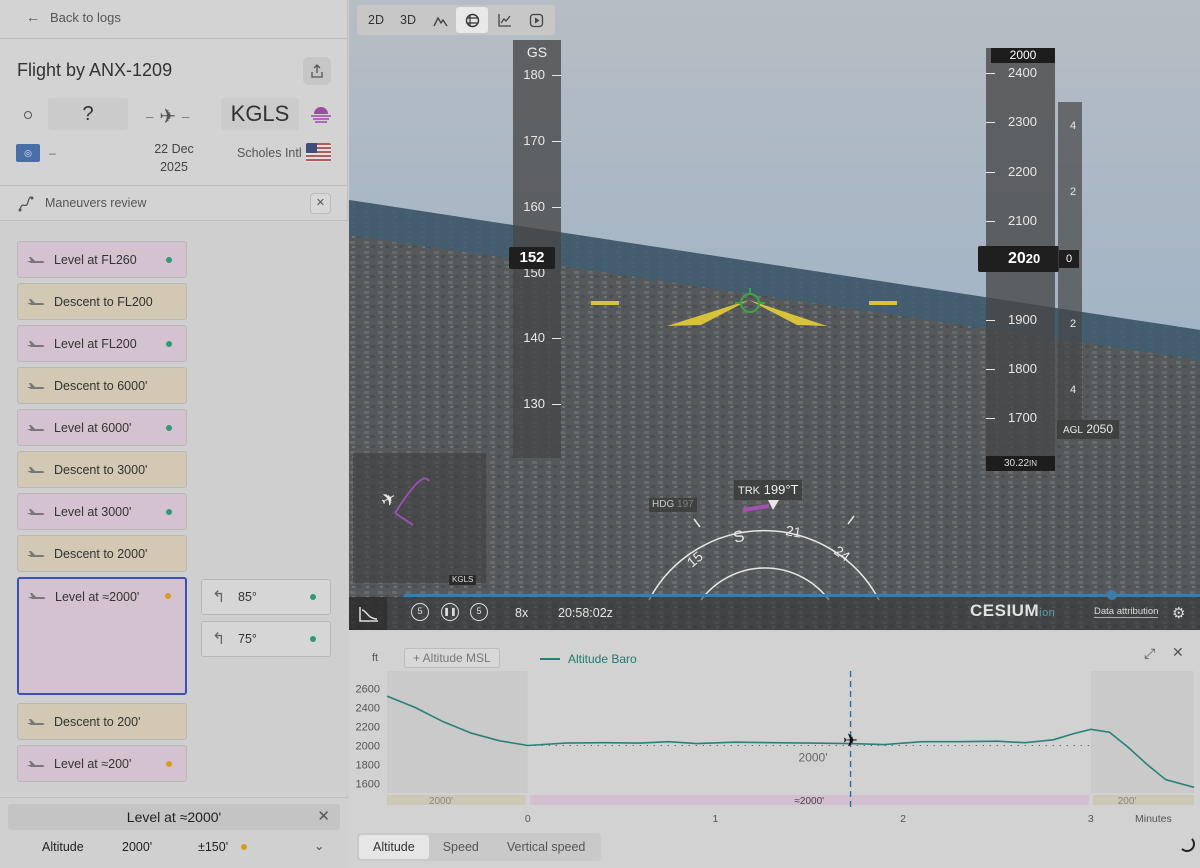  Describe the element at coordinates (1091, 819) in the screenshot. I see `x-tick-label: 3` at that location.